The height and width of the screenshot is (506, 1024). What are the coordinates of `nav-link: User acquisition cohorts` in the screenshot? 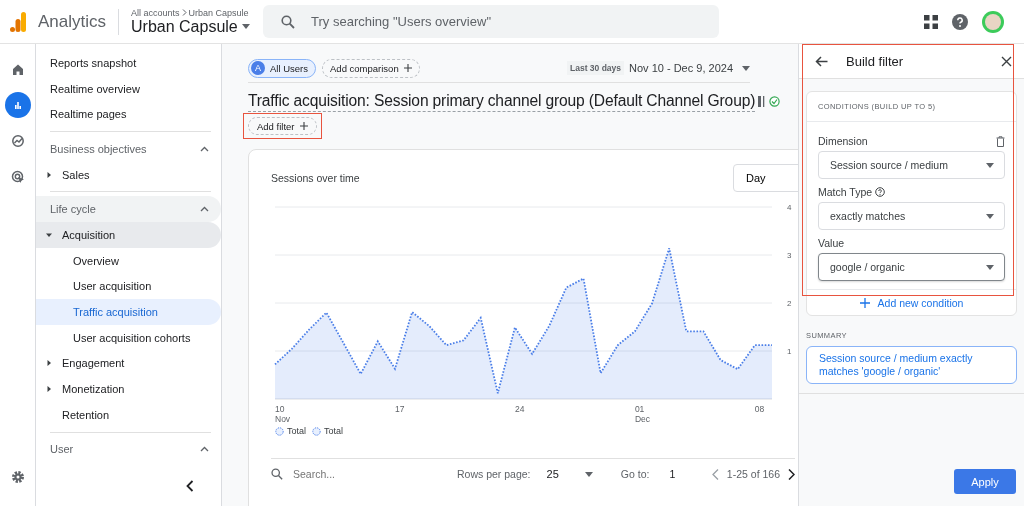 It's located at (128, 337).